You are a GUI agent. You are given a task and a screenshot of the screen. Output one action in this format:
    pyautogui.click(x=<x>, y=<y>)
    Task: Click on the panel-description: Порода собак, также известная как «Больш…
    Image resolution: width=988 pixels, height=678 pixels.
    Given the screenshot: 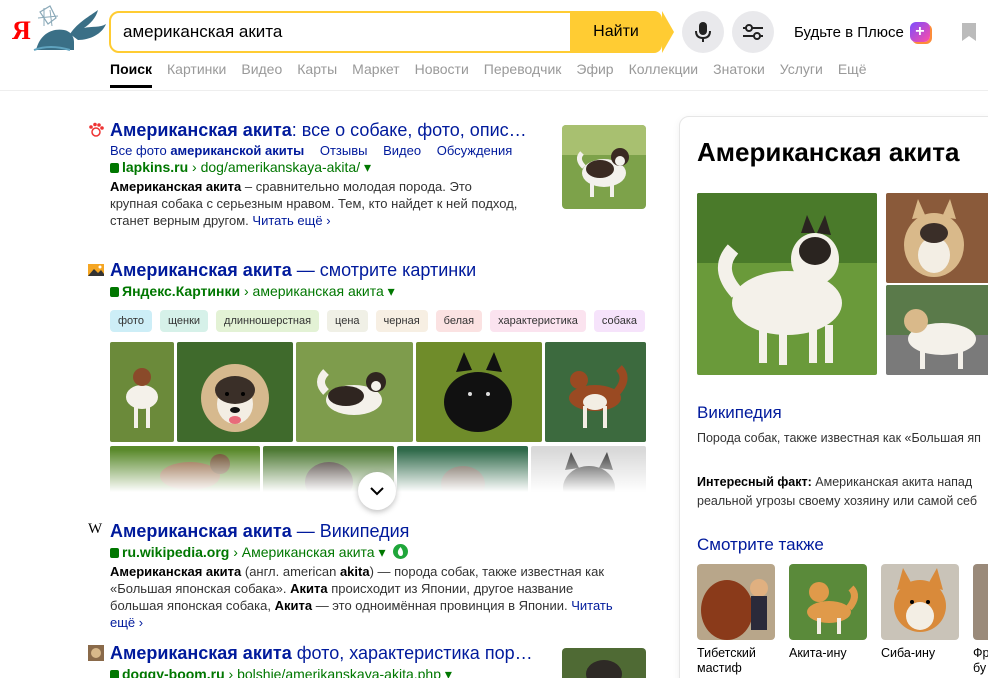 What is the action you would take?
    pyautogui.click(x=839, y=438)
    